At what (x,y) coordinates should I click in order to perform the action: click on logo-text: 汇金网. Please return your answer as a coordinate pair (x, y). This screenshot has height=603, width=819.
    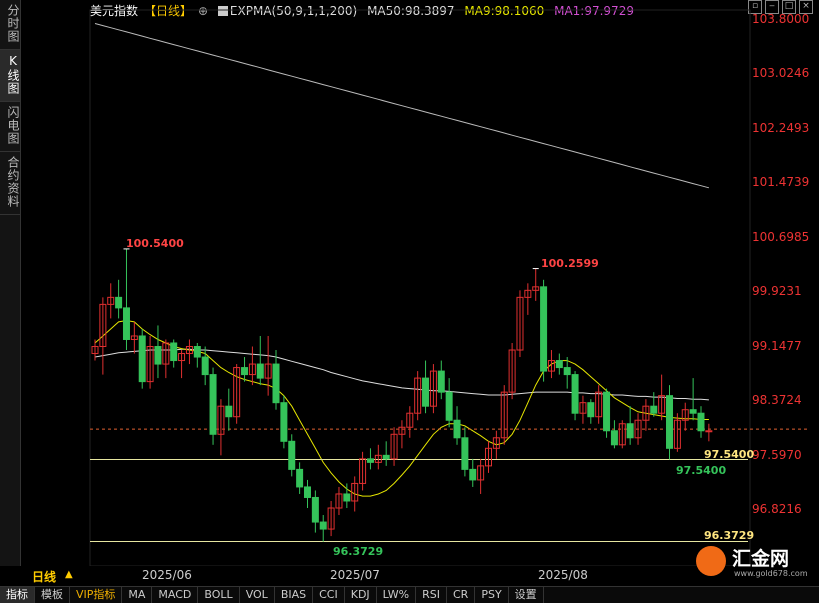
    Looking at the image, I should click on (761, 559).